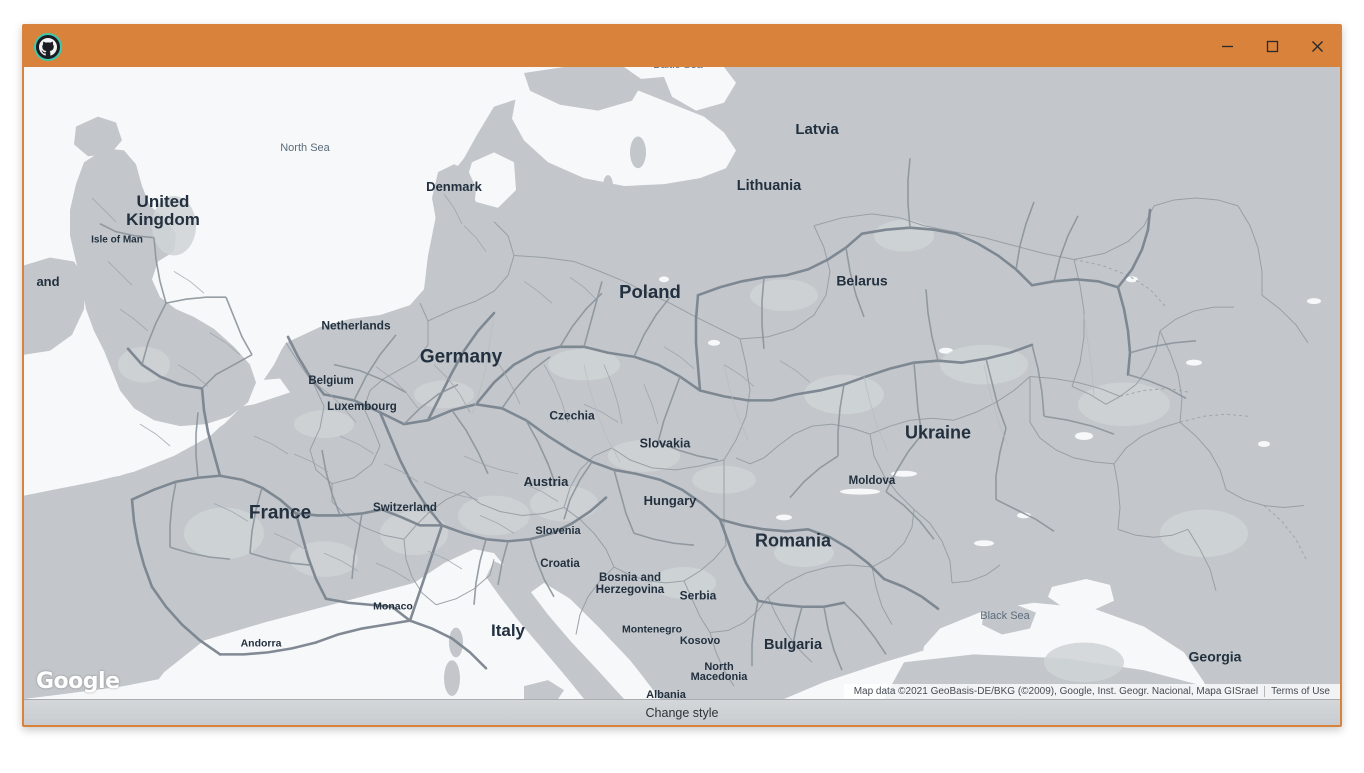 This screenshot has width=1364, height=773. I want to click on bottom-toolbar: Change style, so click(682, 712).